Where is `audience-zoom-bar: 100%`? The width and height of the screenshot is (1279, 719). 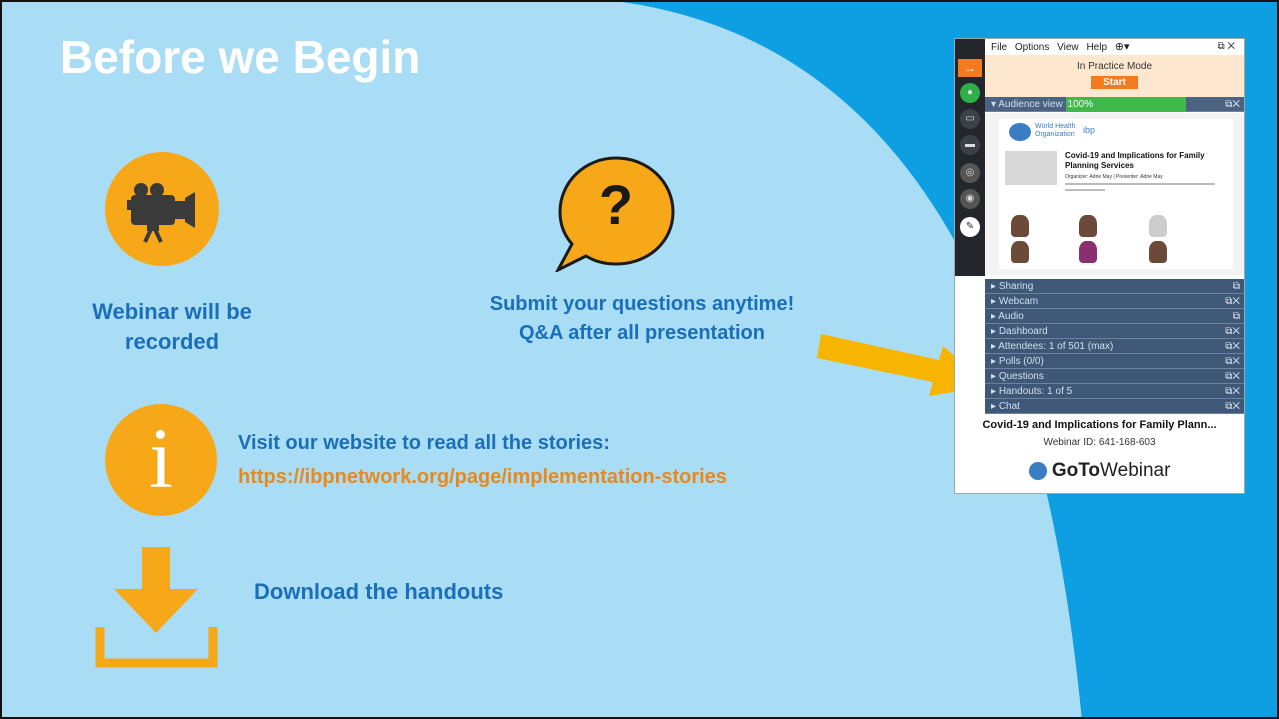 audience-zoom-bar: 100% is located at coordinates (1125, 104).